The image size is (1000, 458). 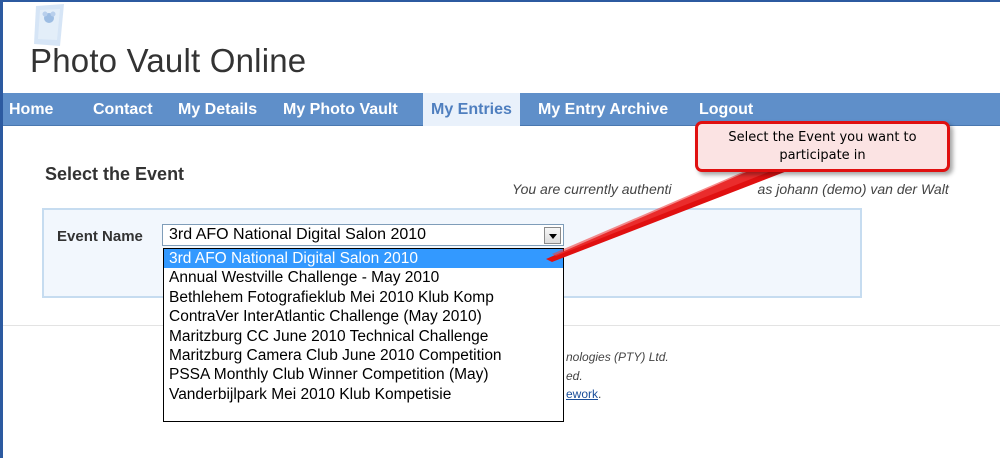 I want to click on footer-copyright-text: nologies (PTY) Ltd., so click(x=617, y=357).